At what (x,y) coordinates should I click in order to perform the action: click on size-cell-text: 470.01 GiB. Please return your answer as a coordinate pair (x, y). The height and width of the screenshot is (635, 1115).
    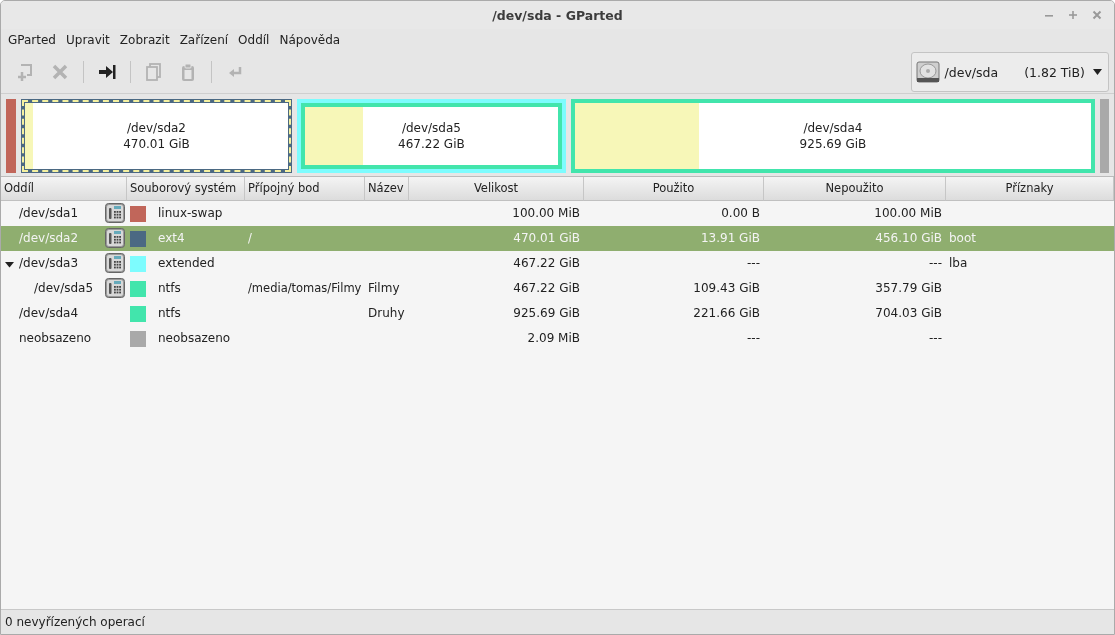
    Looking at the image, I should click on (546, 238).